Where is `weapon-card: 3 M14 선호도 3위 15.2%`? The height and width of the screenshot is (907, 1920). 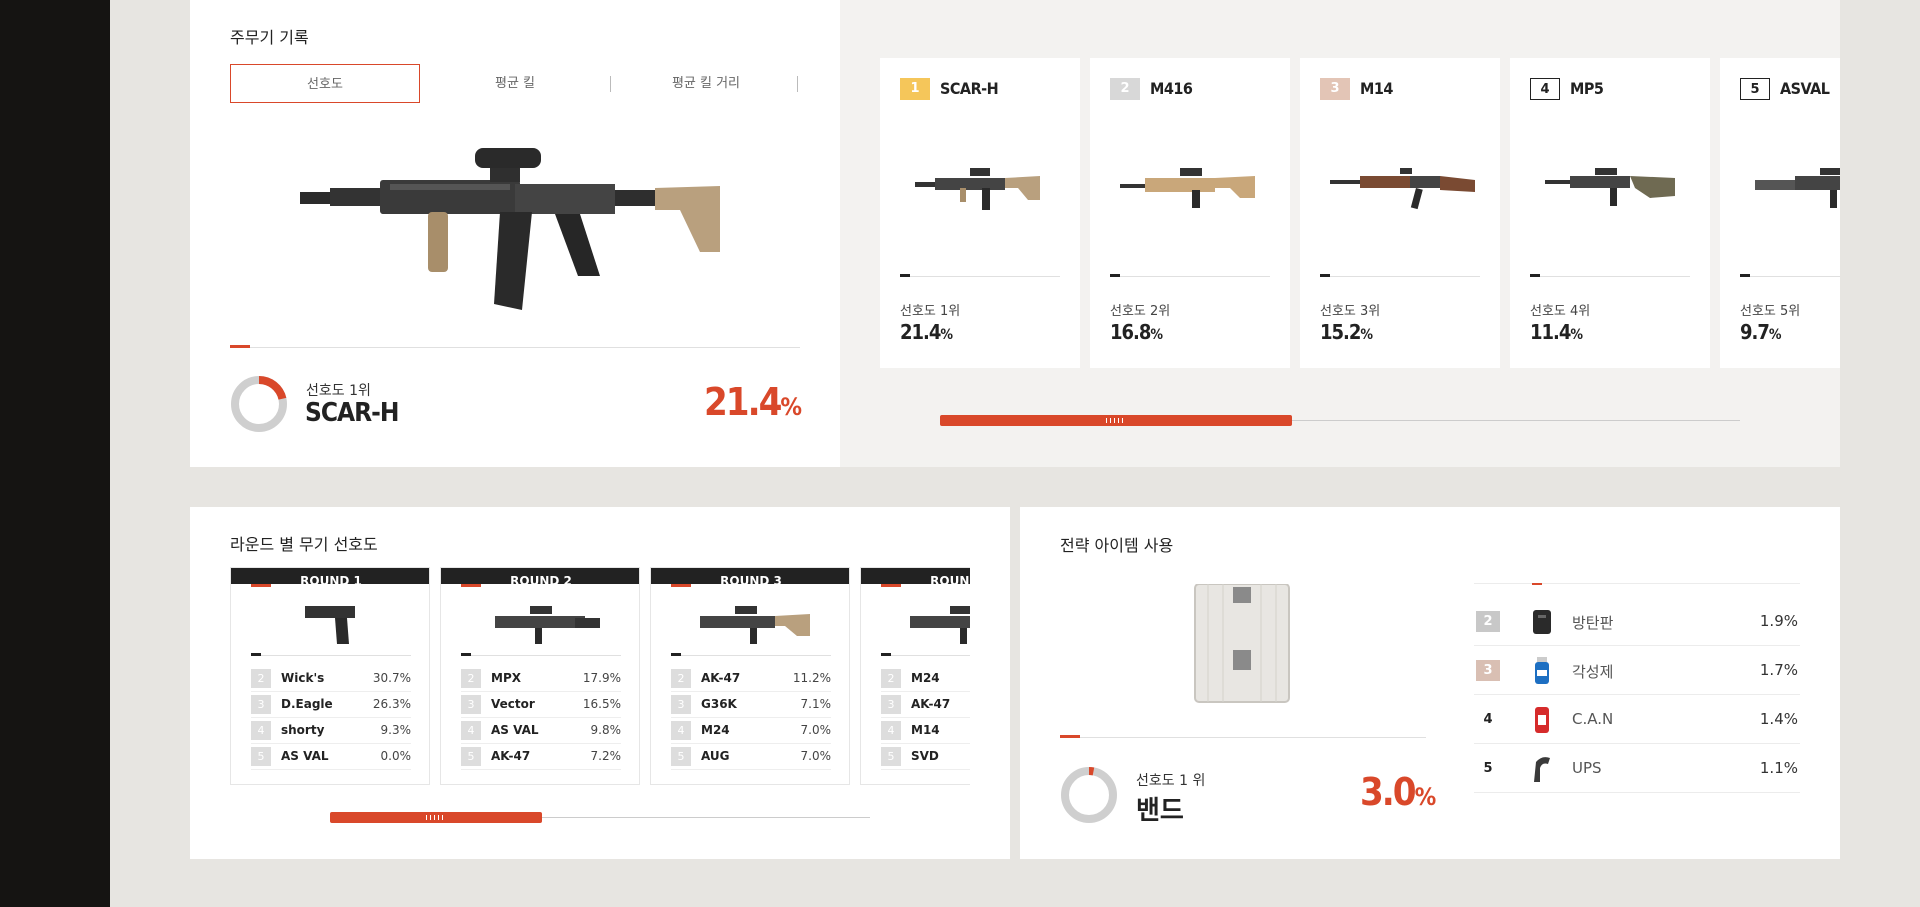 weapon-card: 3 M14 선호도 3위 15.2% is located at coordinates (1400, 213).